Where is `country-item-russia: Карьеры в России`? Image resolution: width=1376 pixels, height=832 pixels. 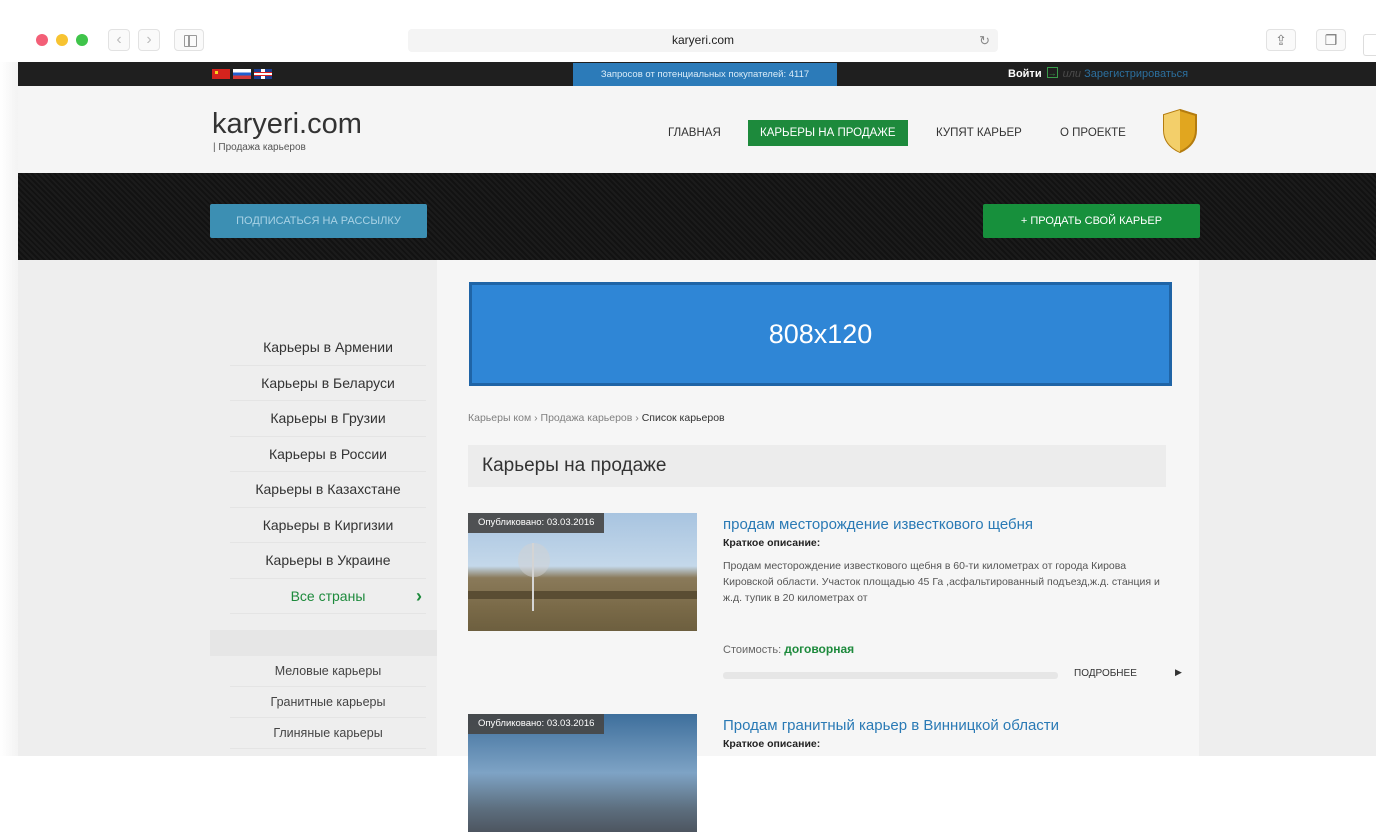 country-item-russia: Карьеры в России is located at coordinates (328, 454).